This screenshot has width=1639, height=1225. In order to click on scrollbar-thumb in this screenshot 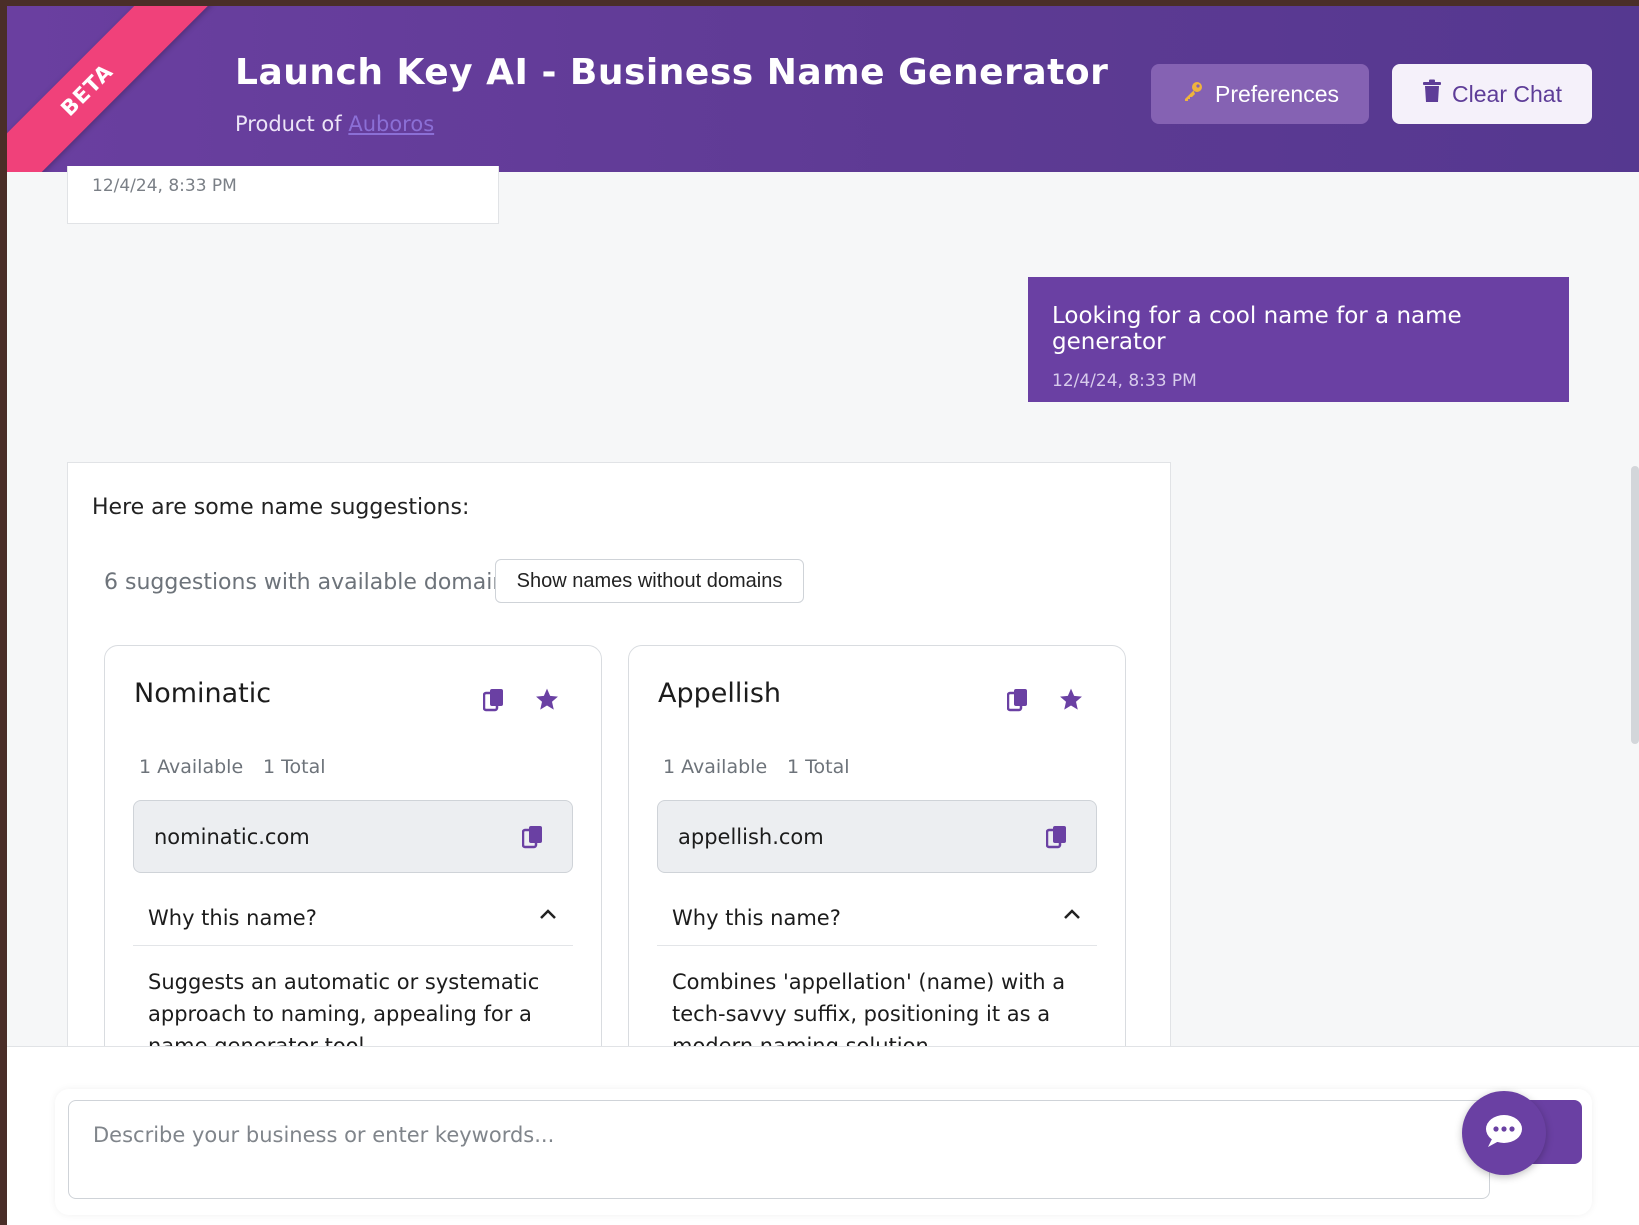, I will do `click(1635, 605)`.